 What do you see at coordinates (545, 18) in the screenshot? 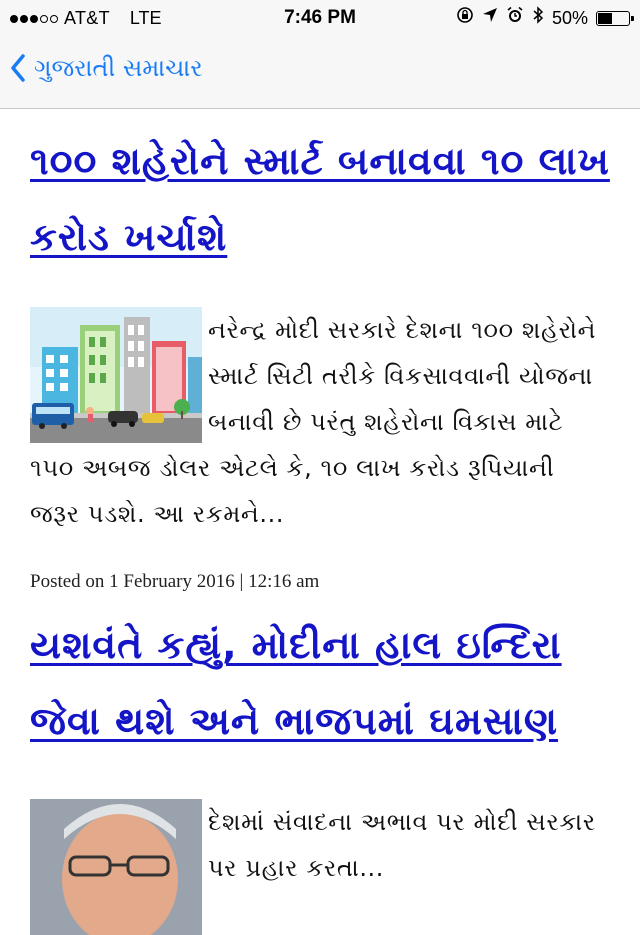
I see `status-right: 50%` at bounding box center [545, 18].